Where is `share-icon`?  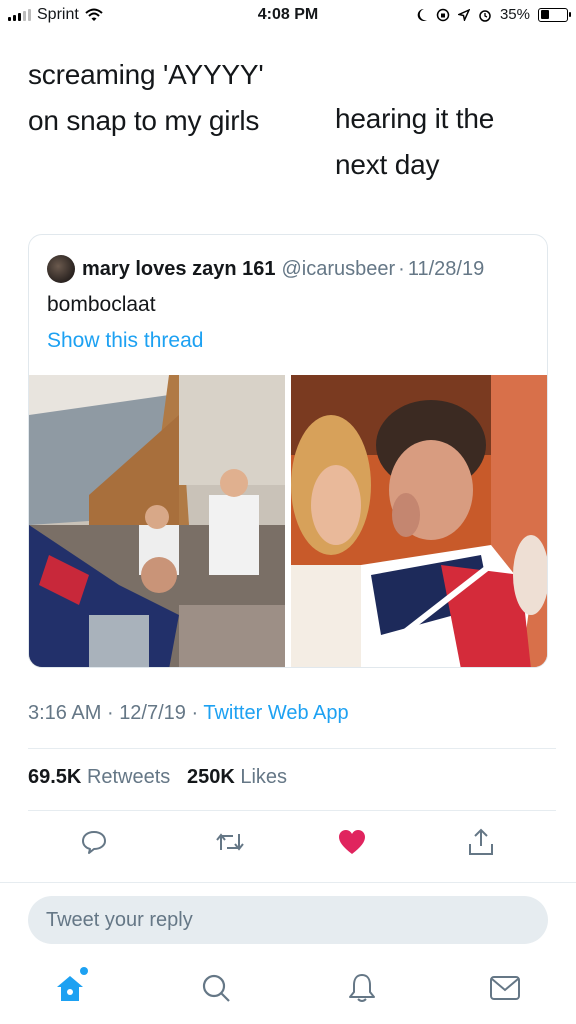 share-icon is located at coordinates (481, 841).